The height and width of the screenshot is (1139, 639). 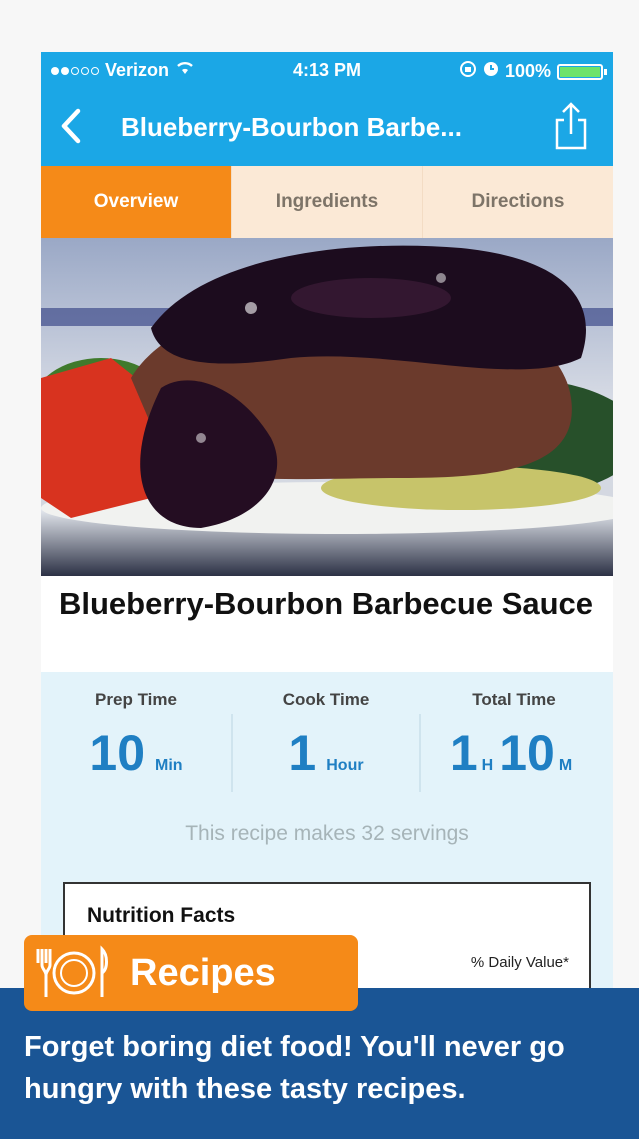 I want to click on total-minutes-unit: M, so click(x=565, y=765).